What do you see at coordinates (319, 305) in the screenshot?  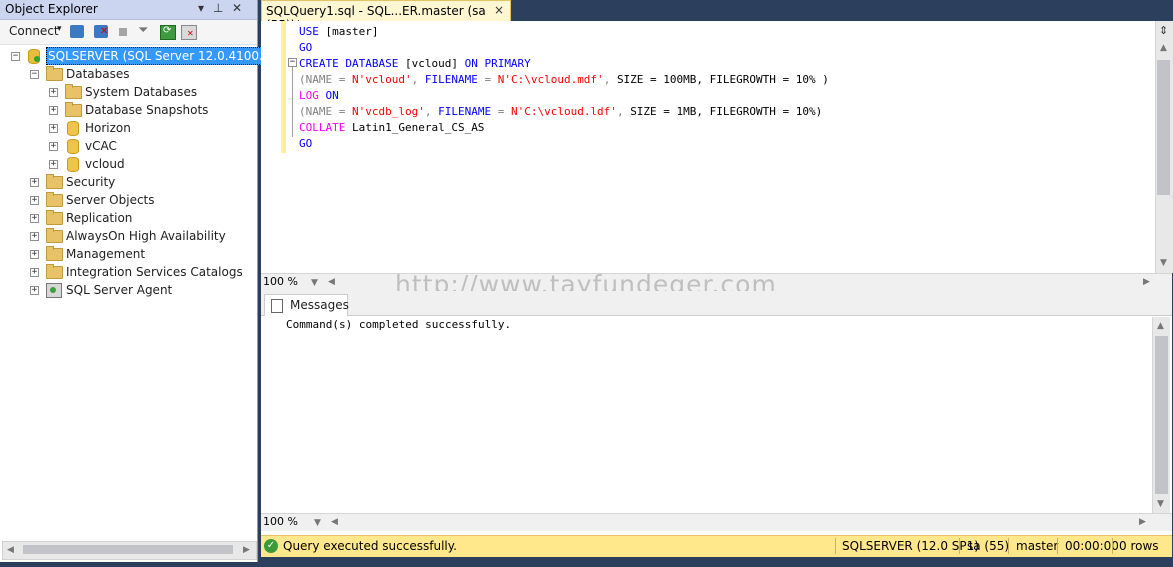 I see `tab-messages-label: Messages` at bounding box center [319, 305].